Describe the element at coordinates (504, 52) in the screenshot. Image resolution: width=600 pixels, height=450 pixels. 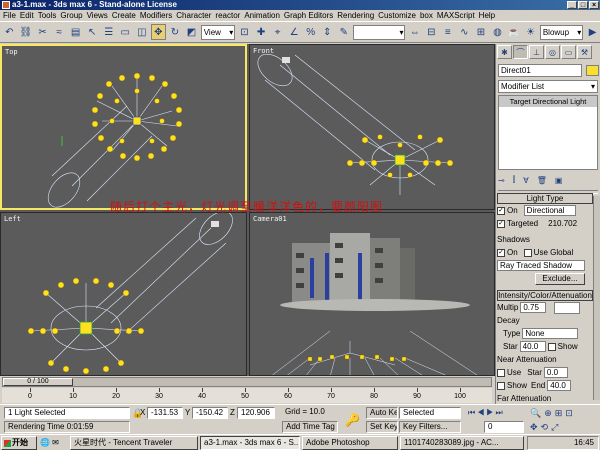
I see `create-tab-icon: ✱` at that location.